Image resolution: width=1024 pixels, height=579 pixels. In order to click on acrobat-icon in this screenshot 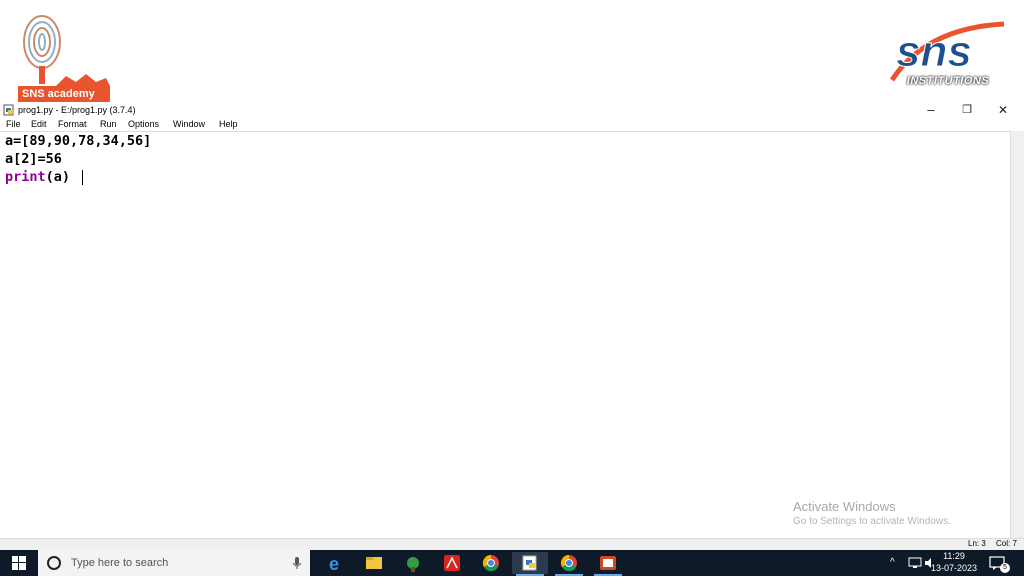, I will do `click(452, 563)`.